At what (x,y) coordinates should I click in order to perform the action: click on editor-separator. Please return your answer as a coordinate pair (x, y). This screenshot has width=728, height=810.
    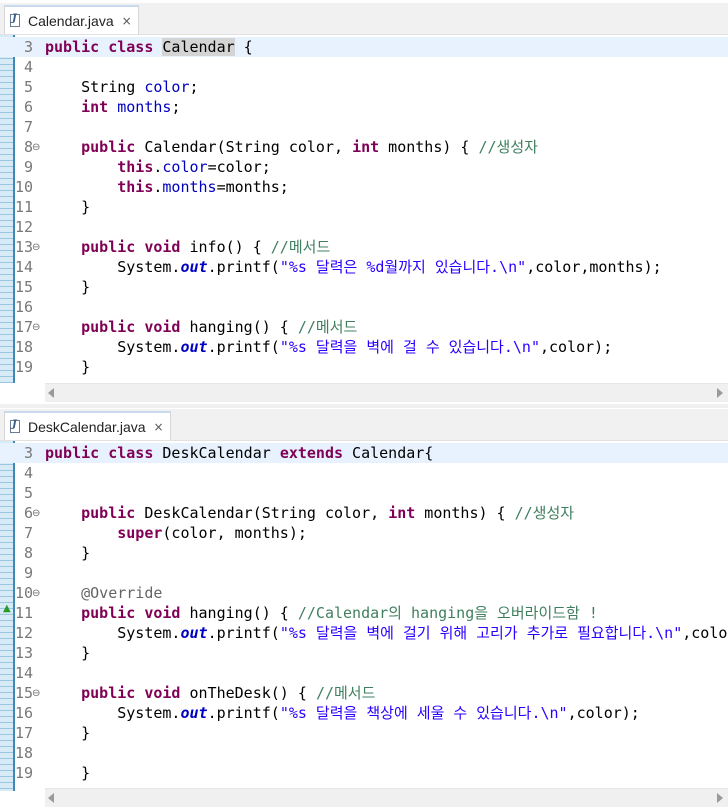
    Looking at the image, I should click on (364, 406).